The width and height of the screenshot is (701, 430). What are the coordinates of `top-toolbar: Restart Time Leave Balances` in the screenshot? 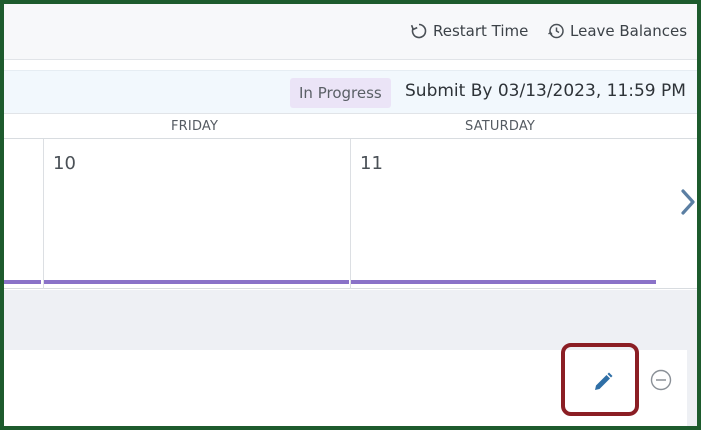 It's located at (350, 32).